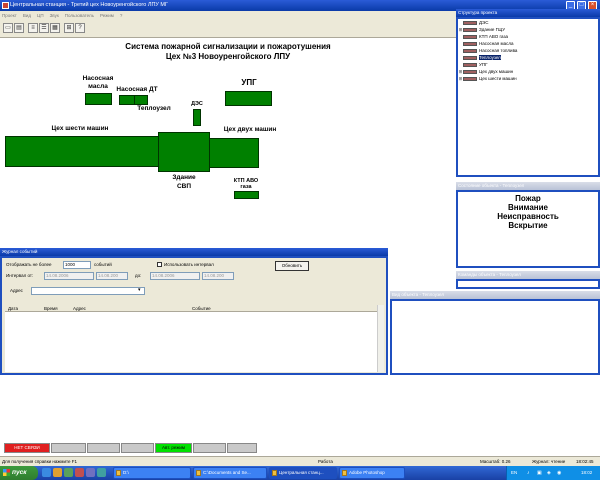 Image resolution: width=600 pixels, height=480 pixels. I want to click on list-details-icon: ☰, so click(44, 28).